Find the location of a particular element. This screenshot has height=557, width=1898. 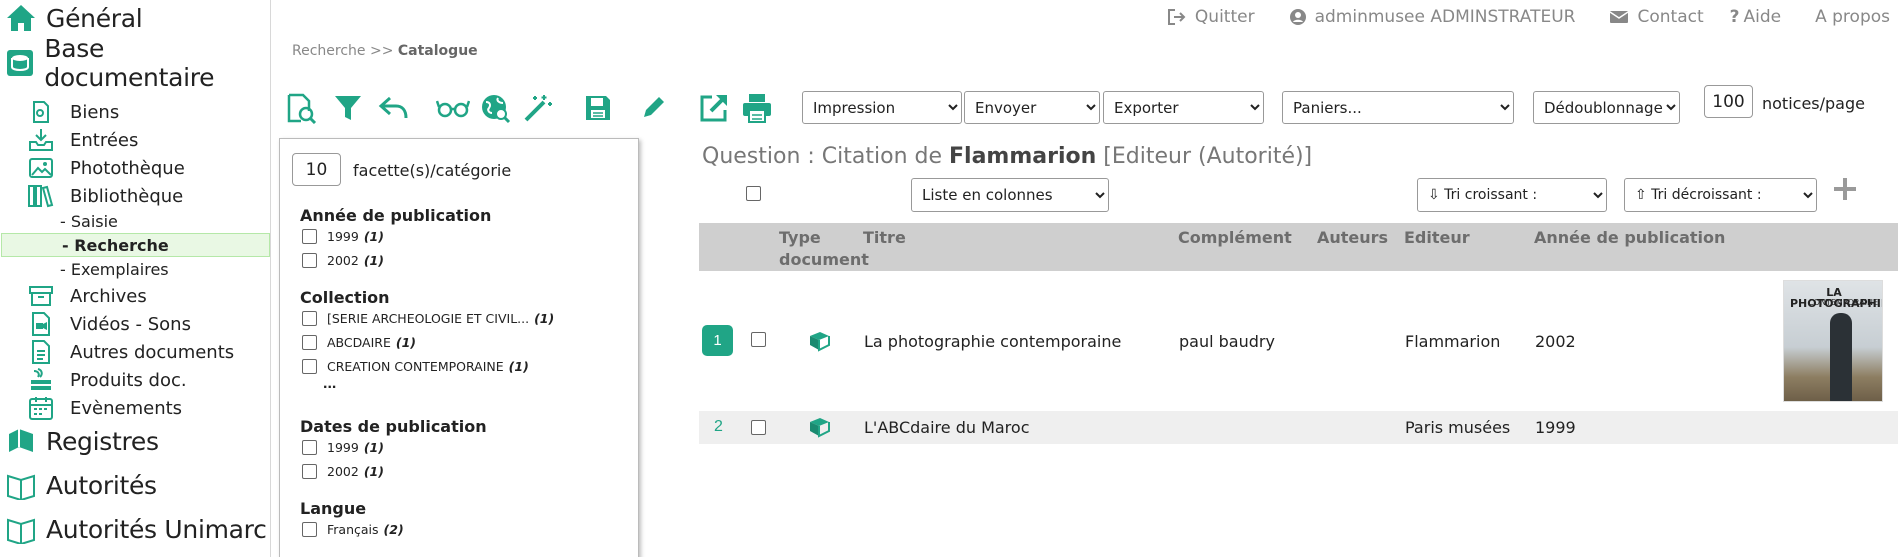

sidebar-item-biens: Biens is located at coordinates (59, 112).